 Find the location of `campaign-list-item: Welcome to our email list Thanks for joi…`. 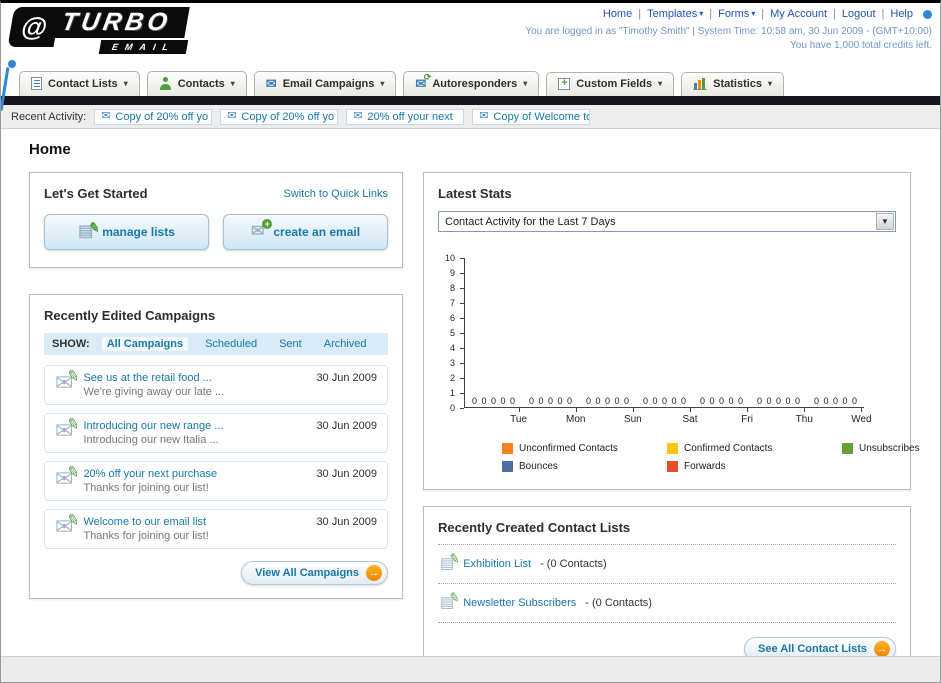

campaign-list-item: Welcome to our email list Thanks for joi… is located at coordinates (216, 529).